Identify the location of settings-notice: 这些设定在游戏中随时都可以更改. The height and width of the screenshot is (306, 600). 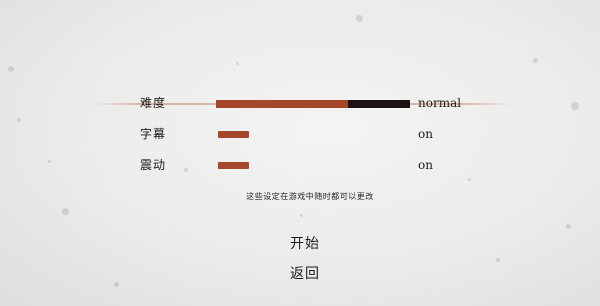
(310, 196).